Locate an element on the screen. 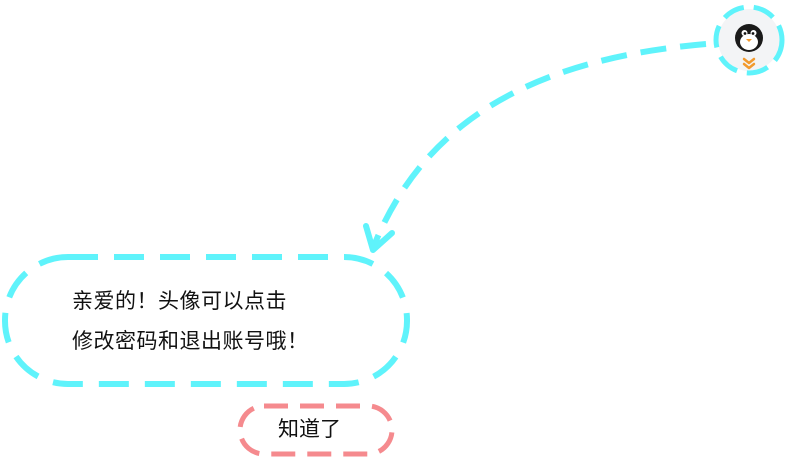 Image resolution: width=789 pixels, height=460 pixels. guide-message-line-2: 修改密码和退出账号哦！ is located at coordinates (190, 341).